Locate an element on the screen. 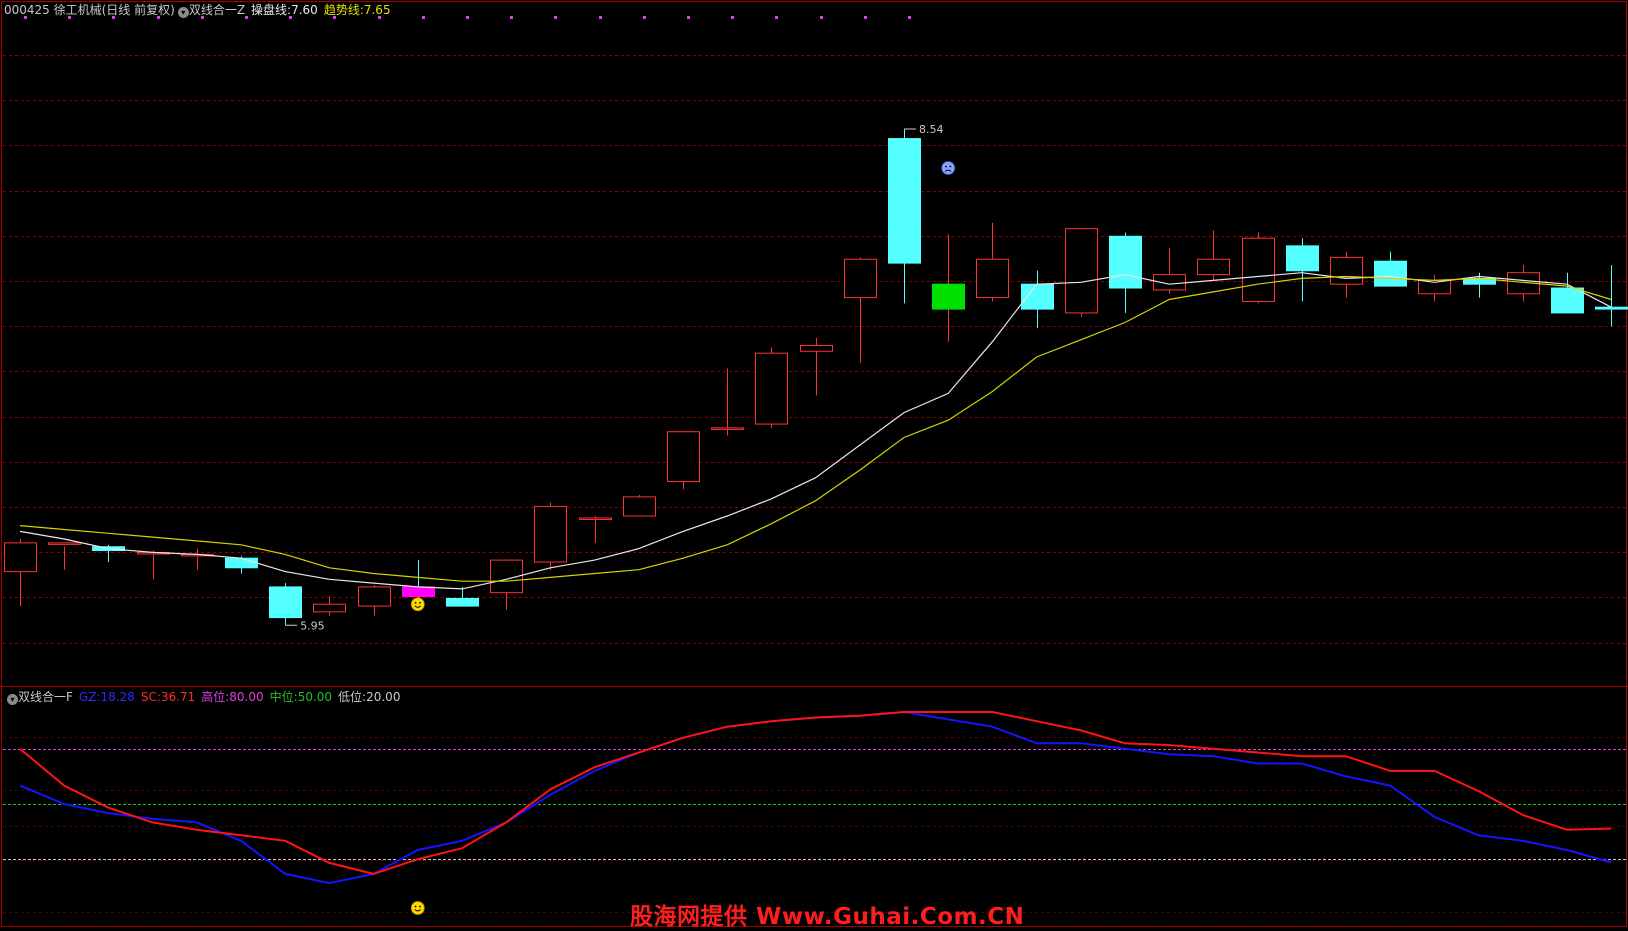 This screenshot has height=931, width=1628. operate-line-label: 操盘线: is located at coordinates (271, 10).